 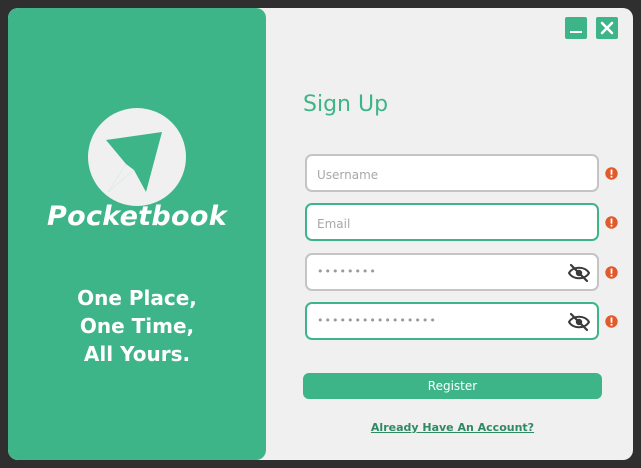 I want to click on password-field: ••••••••, so click(x=452, y=272).